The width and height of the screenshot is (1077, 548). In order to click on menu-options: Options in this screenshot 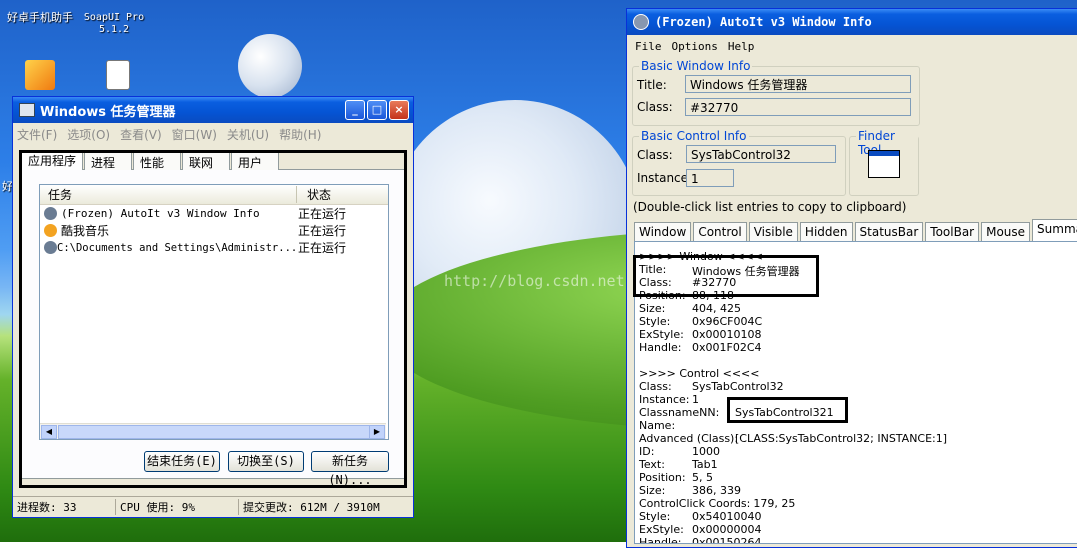, I will do `click(695, 46)`.